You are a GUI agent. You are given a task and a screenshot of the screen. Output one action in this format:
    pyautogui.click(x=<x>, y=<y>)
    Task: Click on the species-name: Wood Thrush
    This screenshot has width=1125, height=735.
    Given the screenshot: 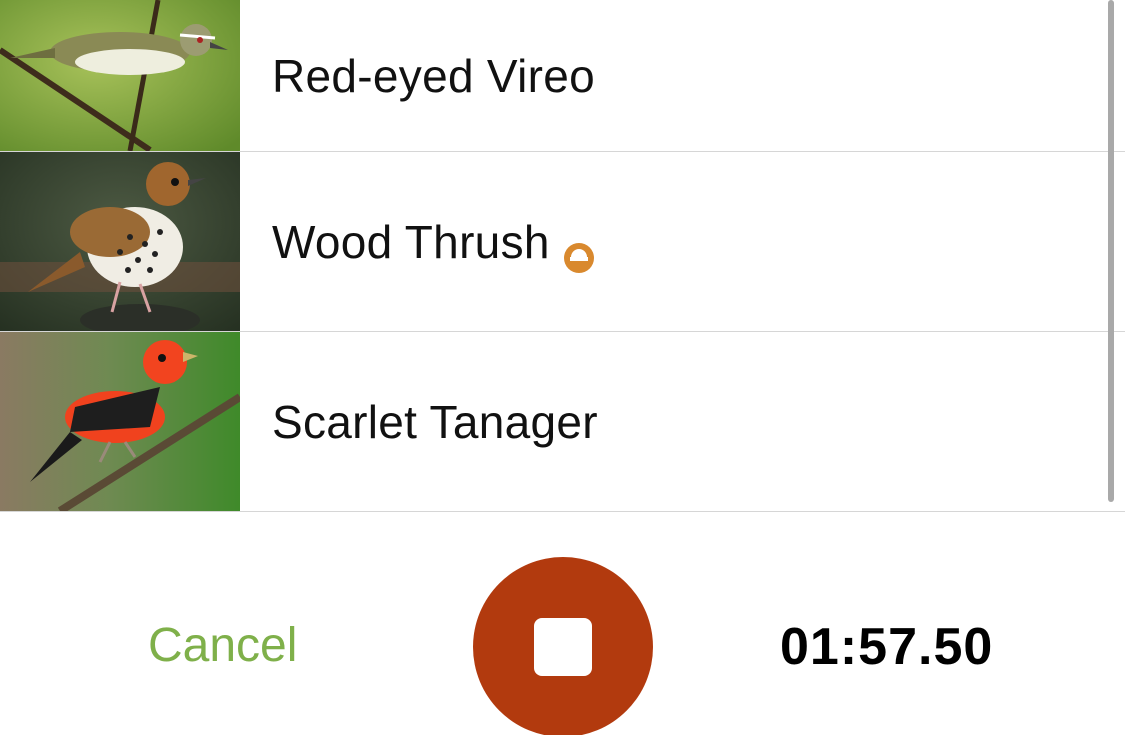 What is the action you would take?
    pyautogui.click(x=411, y=241)
    